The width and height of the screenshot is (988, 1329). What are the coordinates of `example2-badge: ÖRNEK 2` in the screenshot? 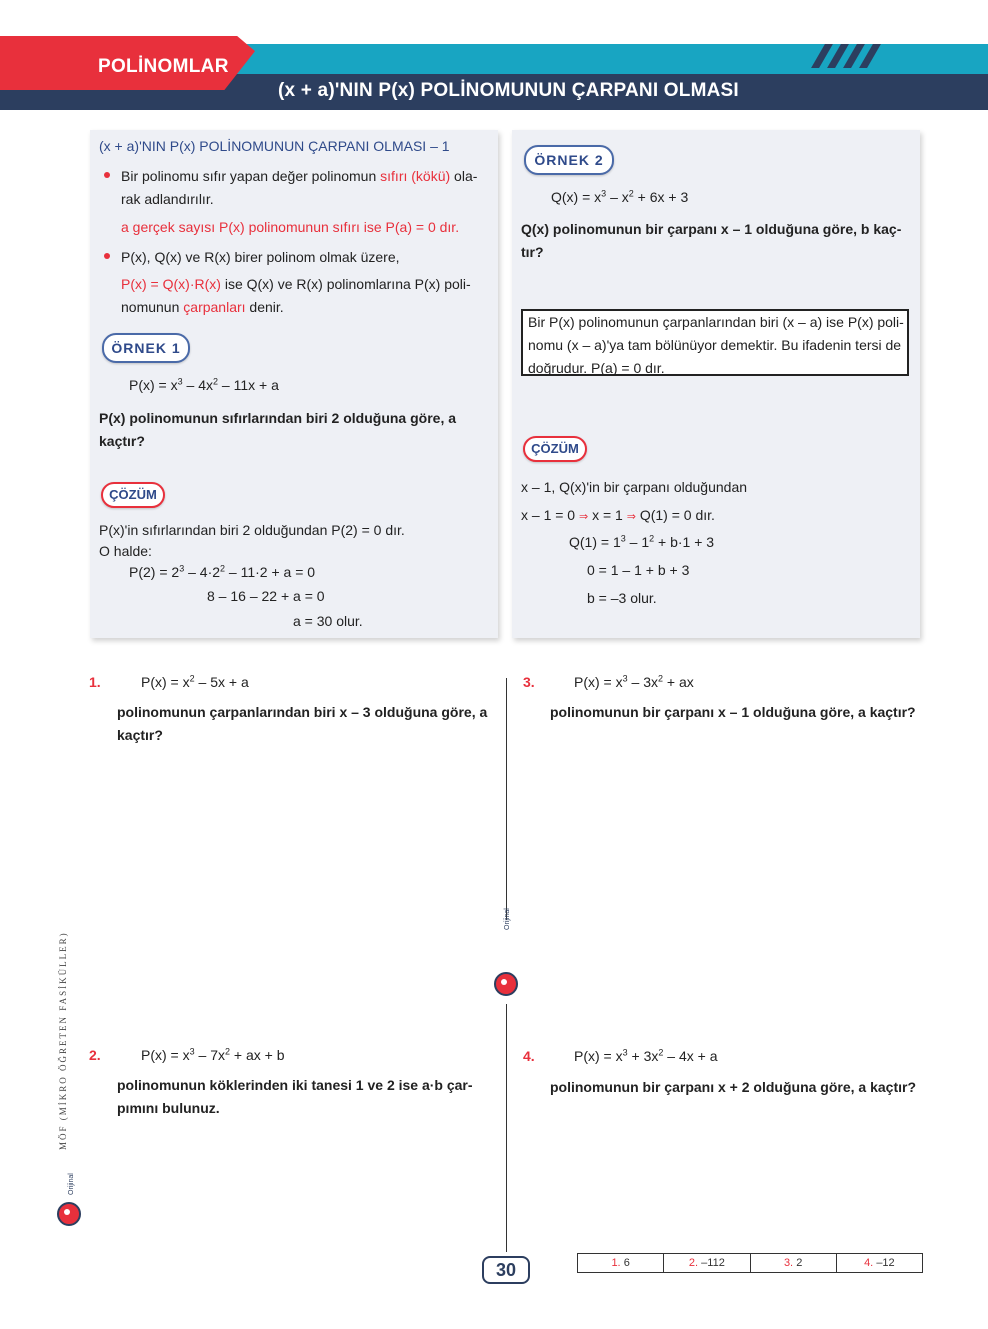 It's located at (569, 160).